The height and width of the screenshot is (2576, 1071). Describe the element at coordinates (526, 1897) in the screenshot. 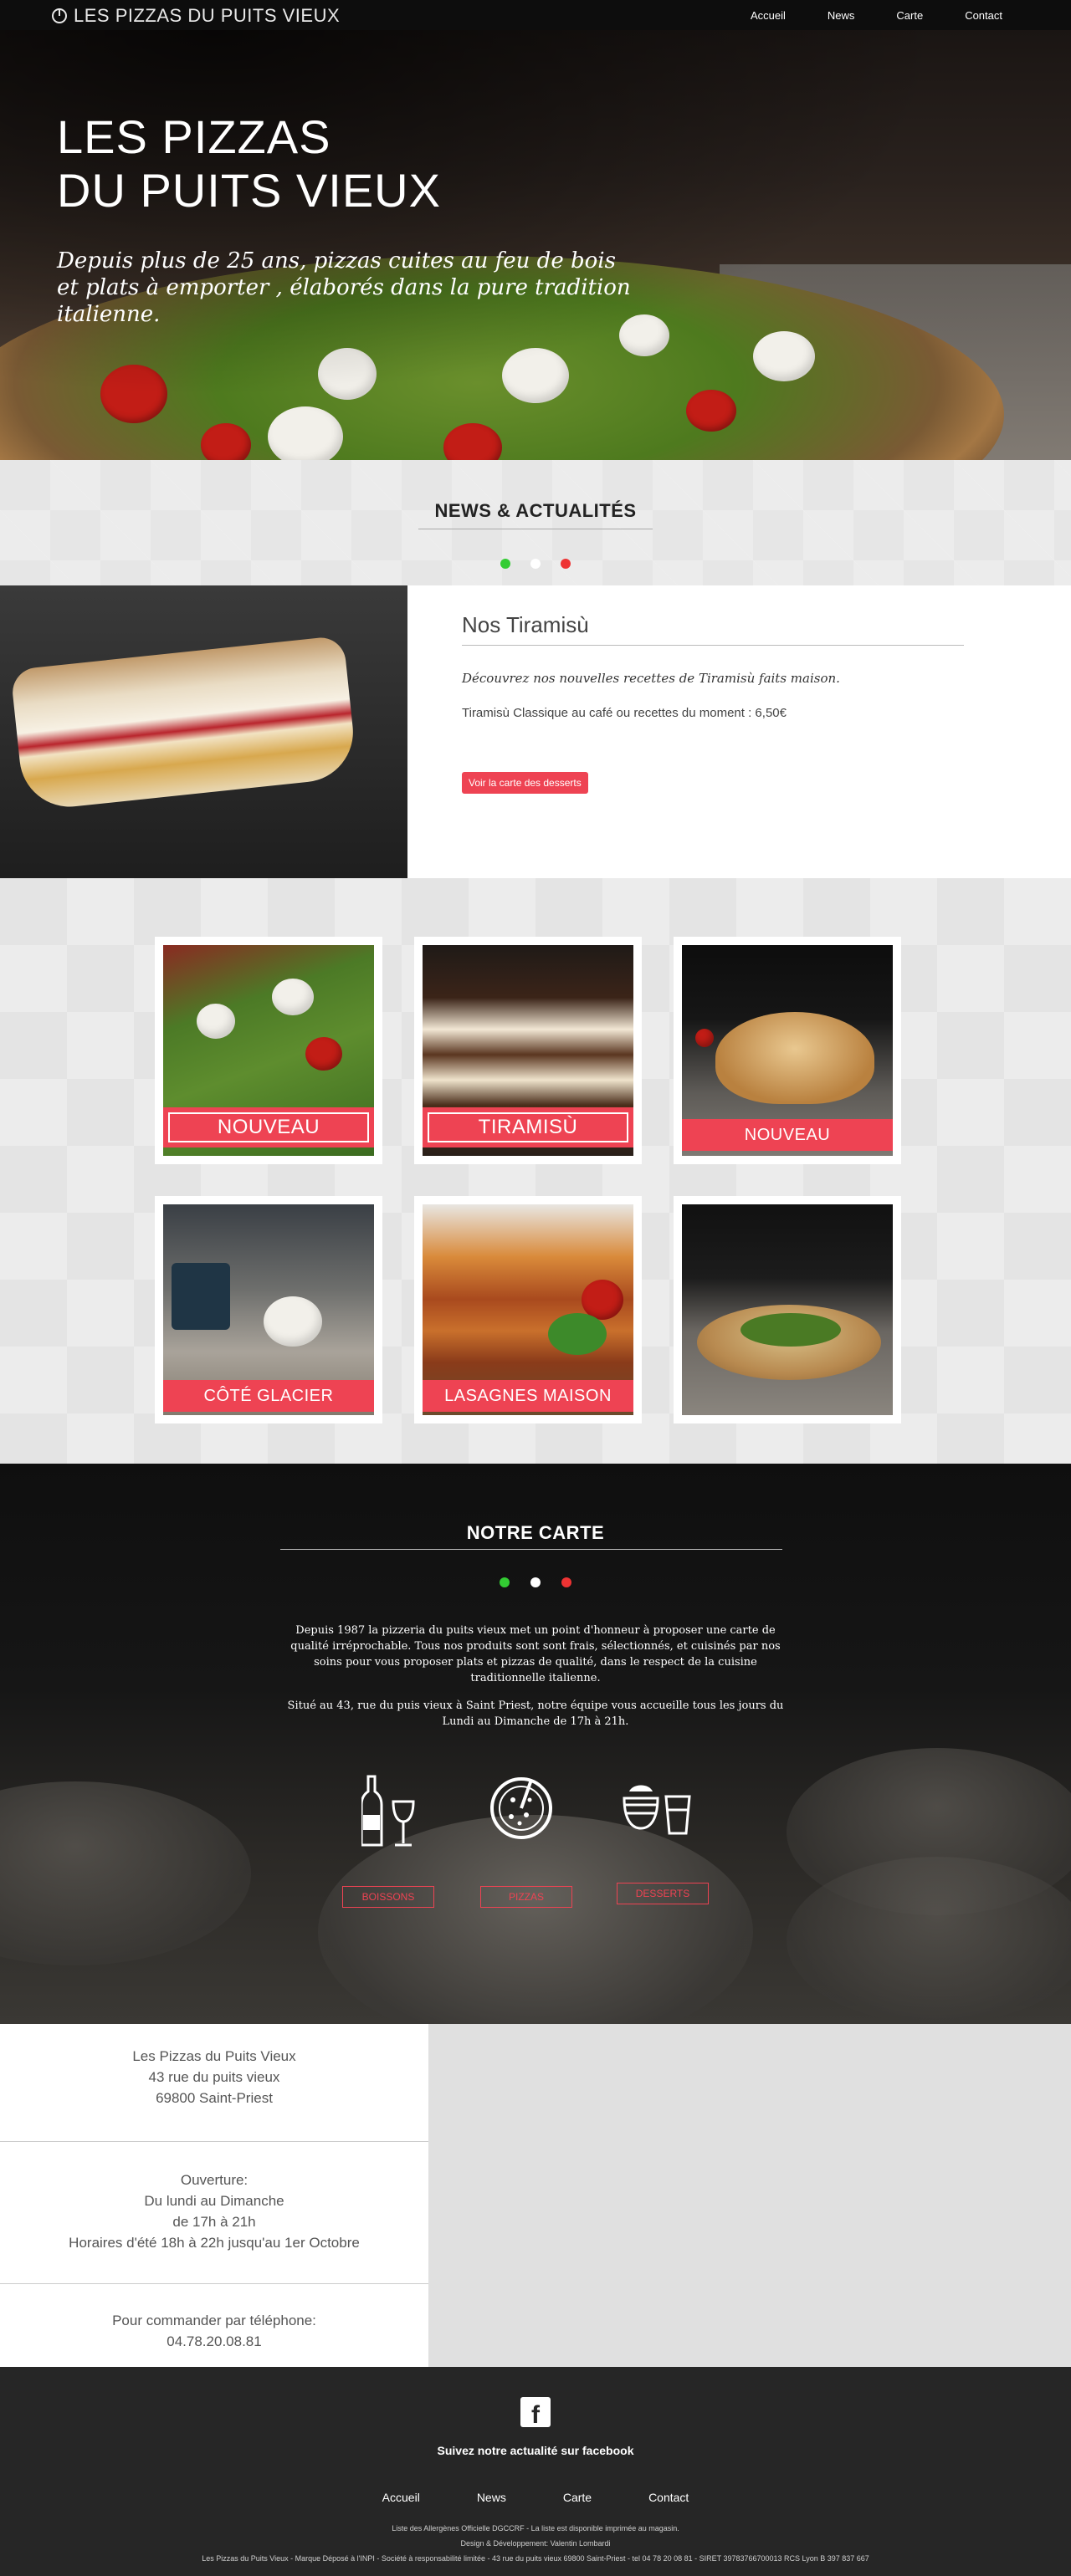

I see `pizzas-button: PIZZAS` at that location.